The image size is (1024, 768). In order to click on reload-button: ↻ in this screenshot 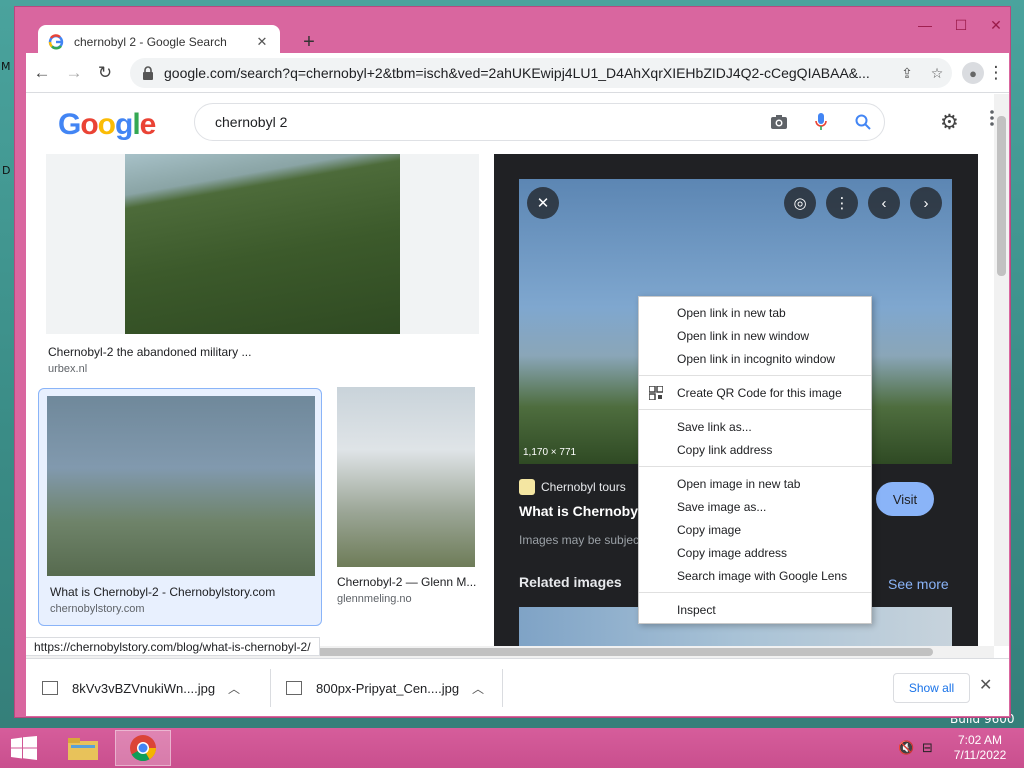, I will do `click(105, 73)`.